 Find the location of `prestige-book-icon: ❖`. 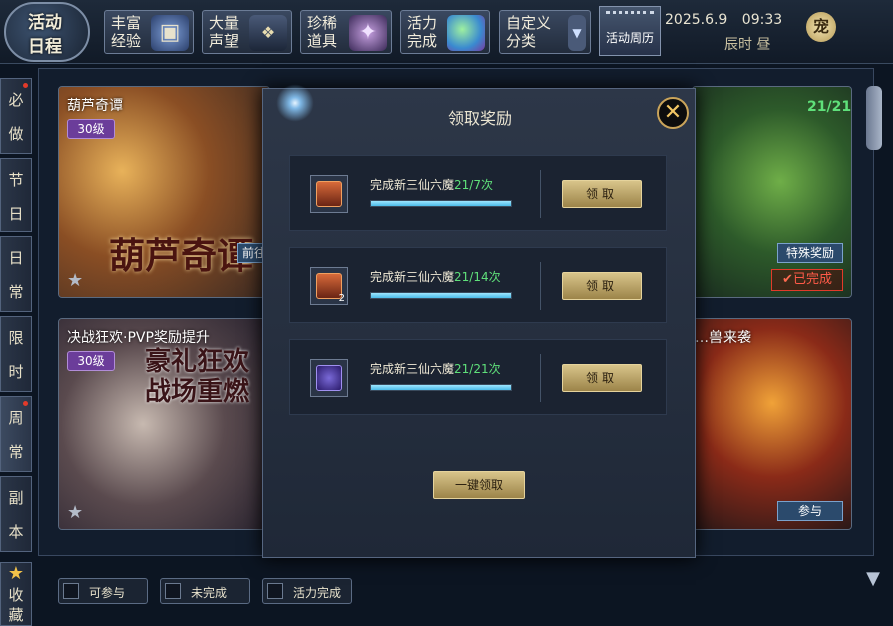

prestige-book-icon: ❖ is located at coordinates (268, 33).